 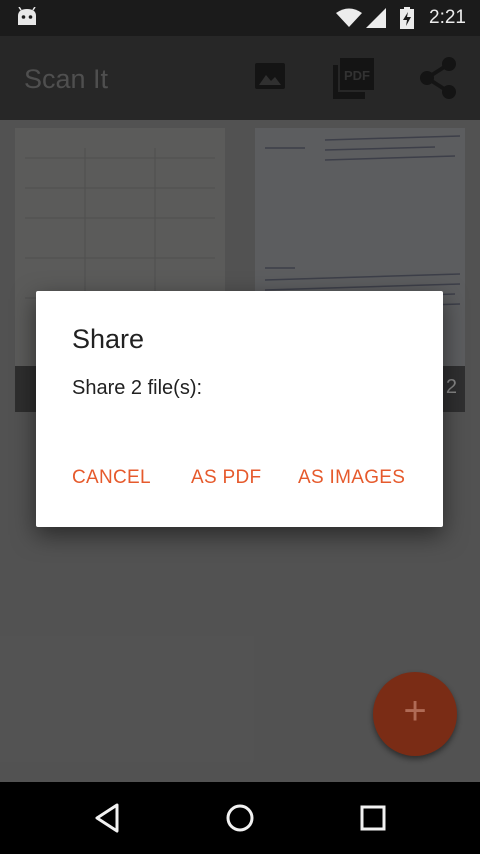 What do you see at coordinates (137, 388) in the screenshot?
I see `dialog-message: Share 2 file(s):` at bounding box center [137, 388].